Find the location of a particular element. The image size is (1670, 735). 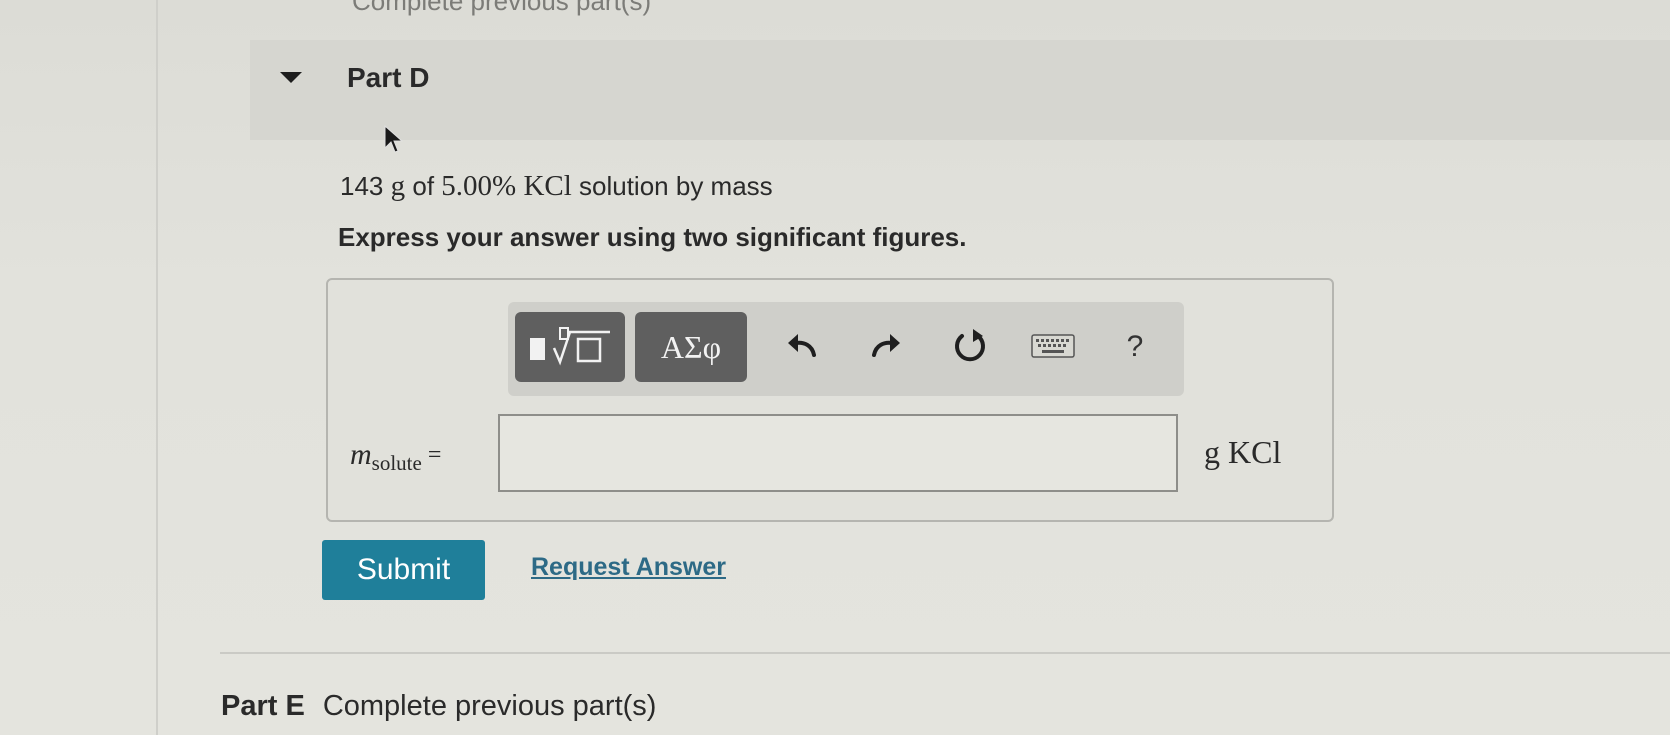

problem-percent: 5.00% is located at coordinates (479, 186).